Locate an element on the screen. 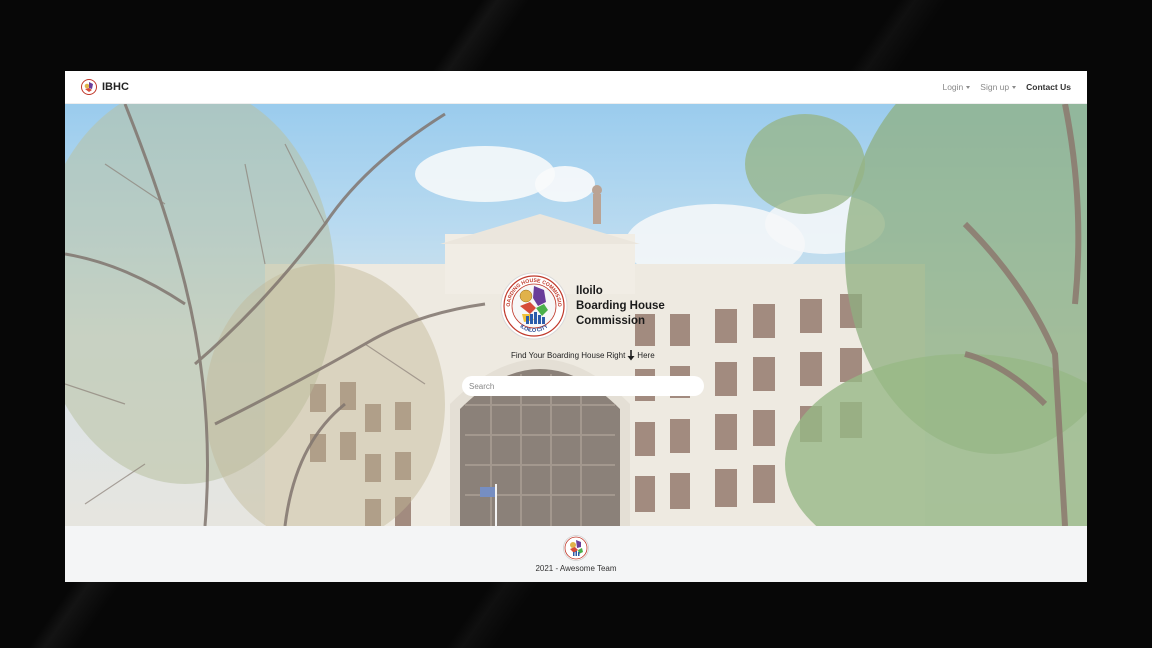 The image size is (1152, 648). search-input is located at coordinates (583, 386).